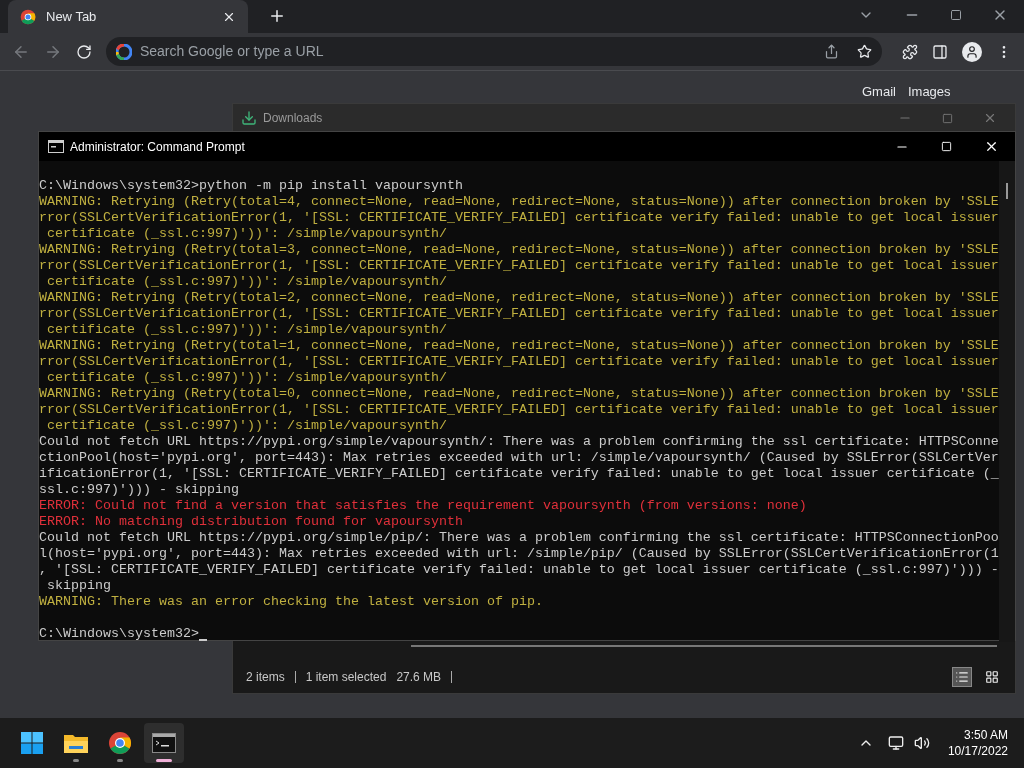  I want to click on page-link: Gmail, so click(879, 91).